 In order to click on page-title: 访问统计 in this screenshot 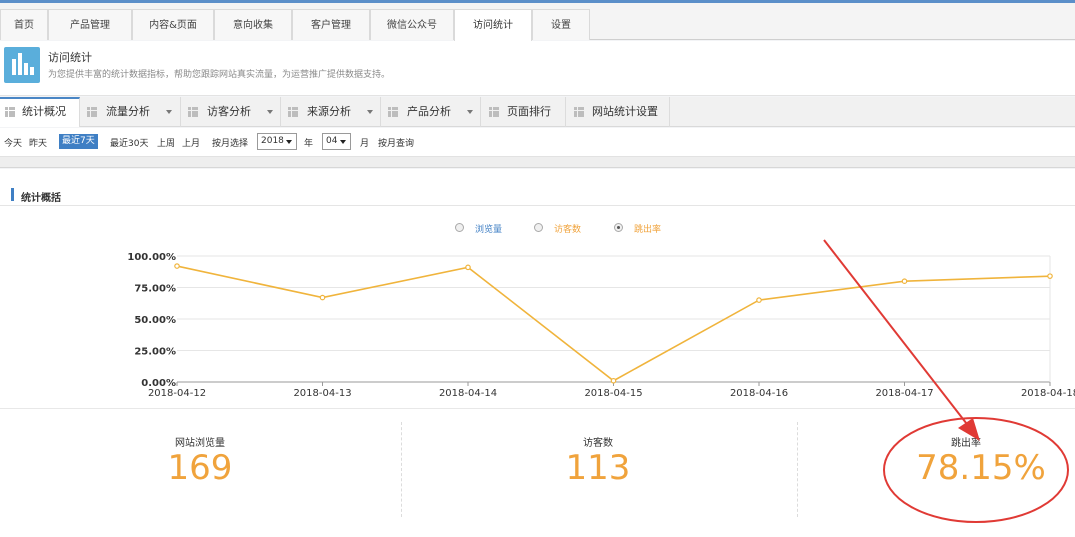, I will do `click(70, 57)`.